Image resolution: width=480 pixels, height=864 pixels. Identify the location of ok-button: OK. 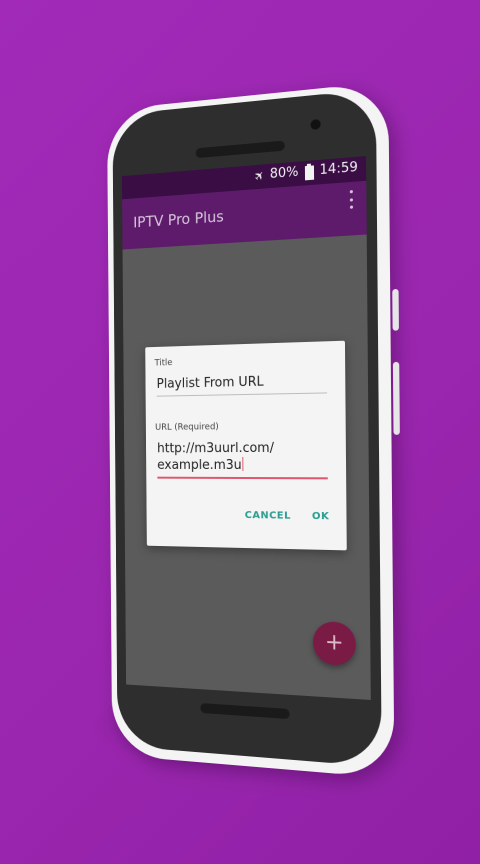
(321, 516).